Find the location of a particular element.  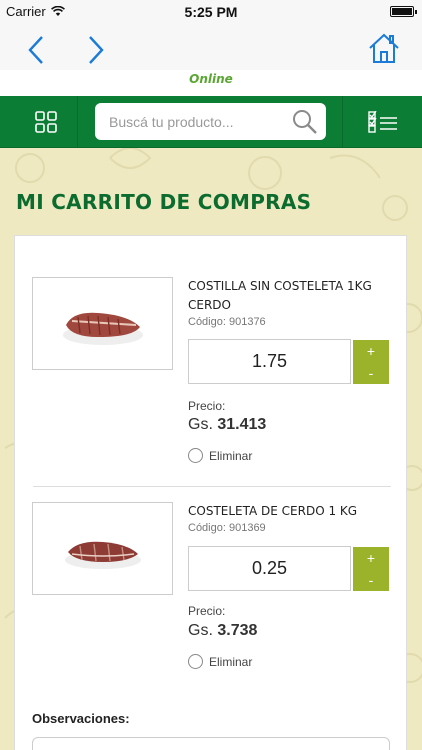

observations-label: Observaciones: is located at coordinates (81, 718).